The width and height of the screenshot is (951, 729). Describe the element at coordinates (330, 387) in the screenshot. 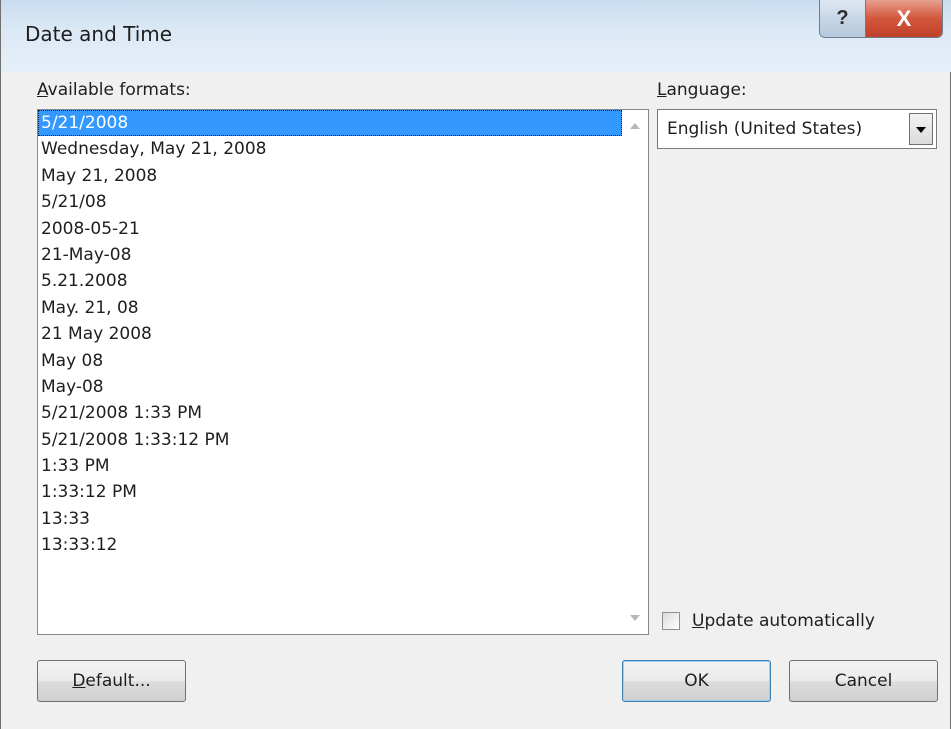

I see `list-item: May-08` at that location.